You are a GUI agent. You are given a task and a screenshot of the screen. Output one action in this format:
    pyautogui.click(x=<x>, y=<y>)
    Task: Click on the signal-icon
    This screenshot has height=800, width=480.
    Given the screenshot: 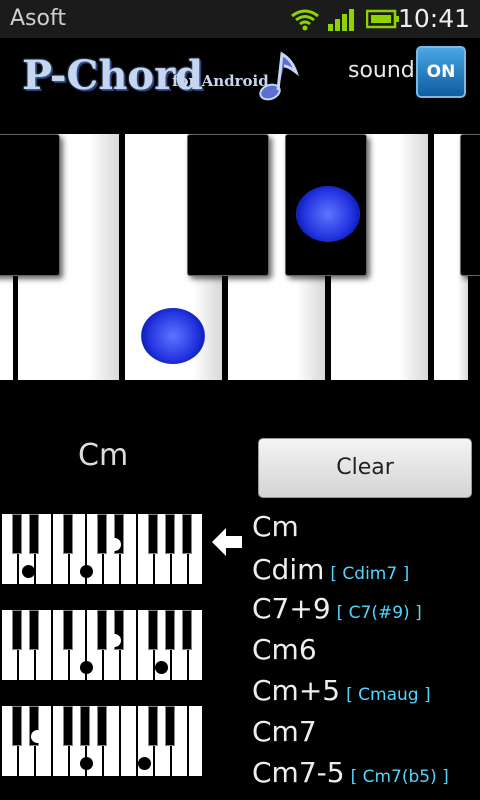 What is the action you would take?
    pyautogui.click(x=341, y=20)
    